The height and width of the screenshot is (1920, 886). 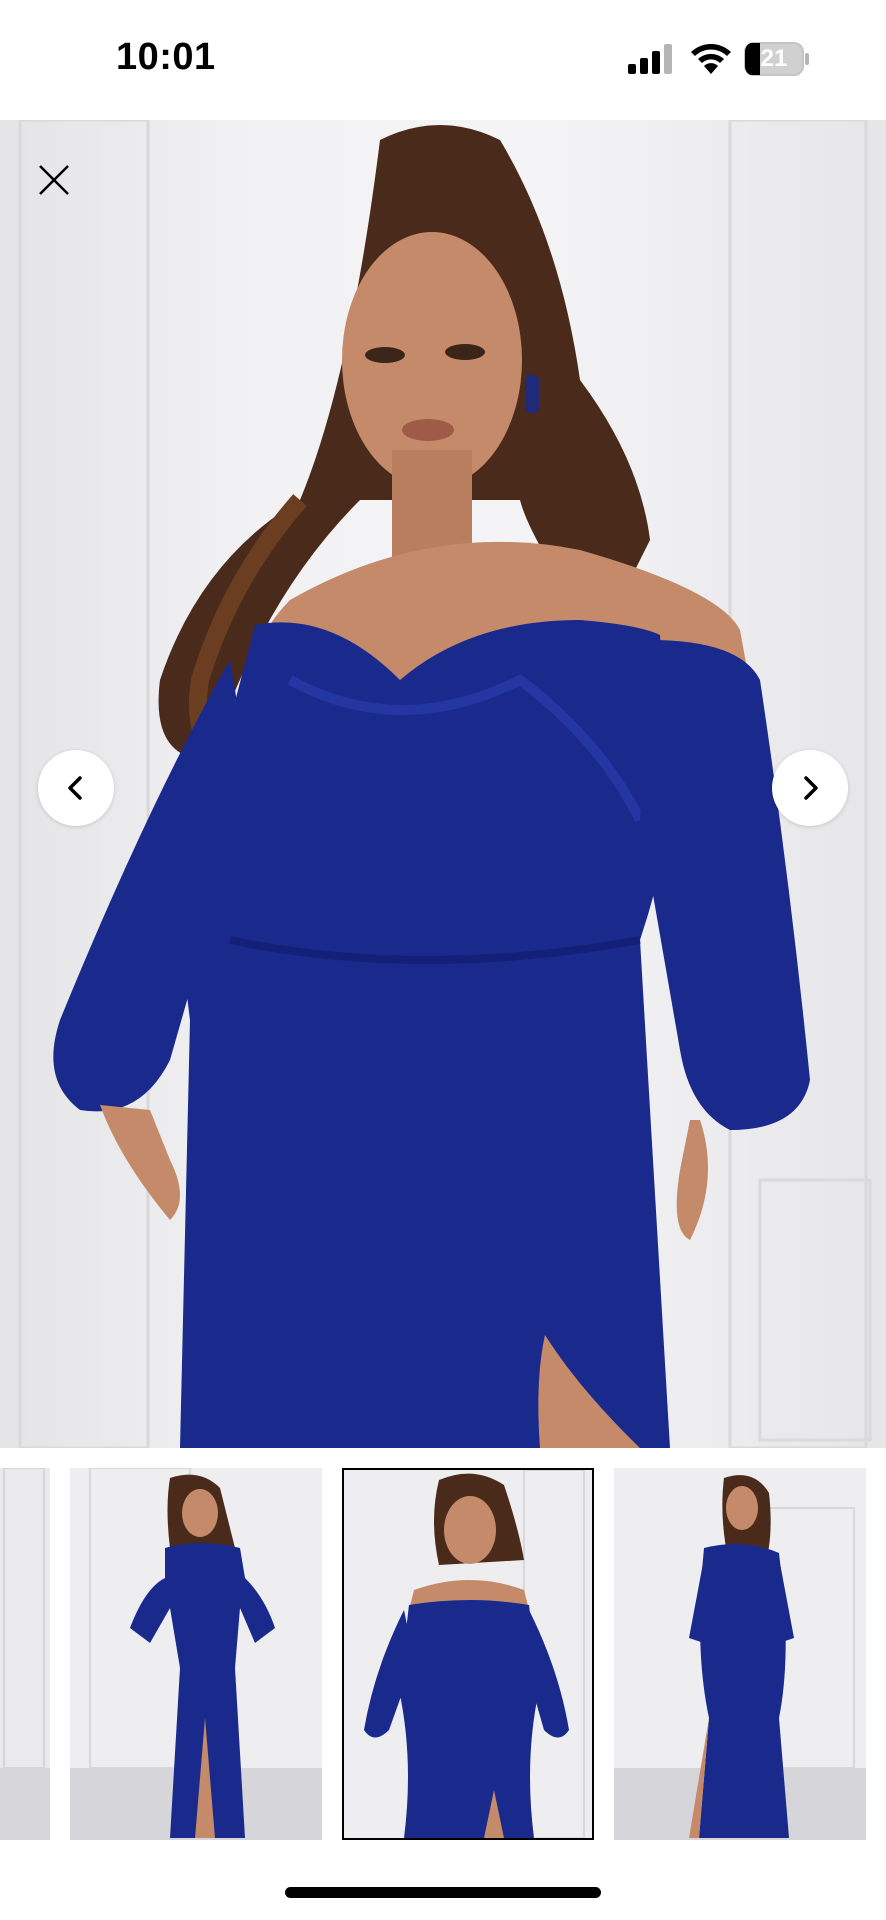 I want to click on chevron-left-icon, so click(x=75, y=788).